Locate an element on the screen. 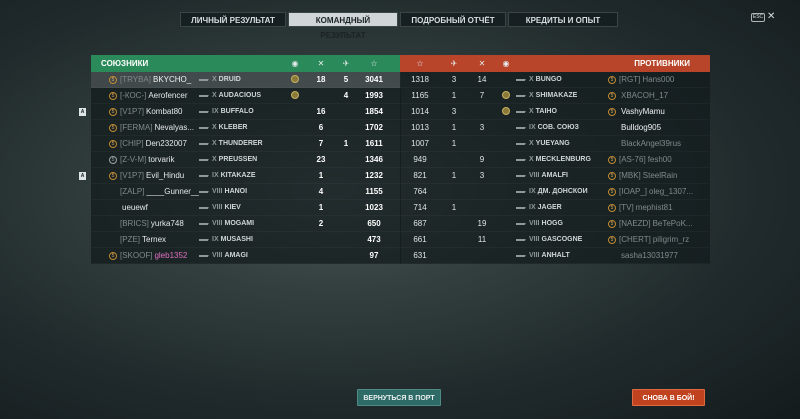  player-cell: 5 [TV] mephist81 is located at coordinates (659, 207).